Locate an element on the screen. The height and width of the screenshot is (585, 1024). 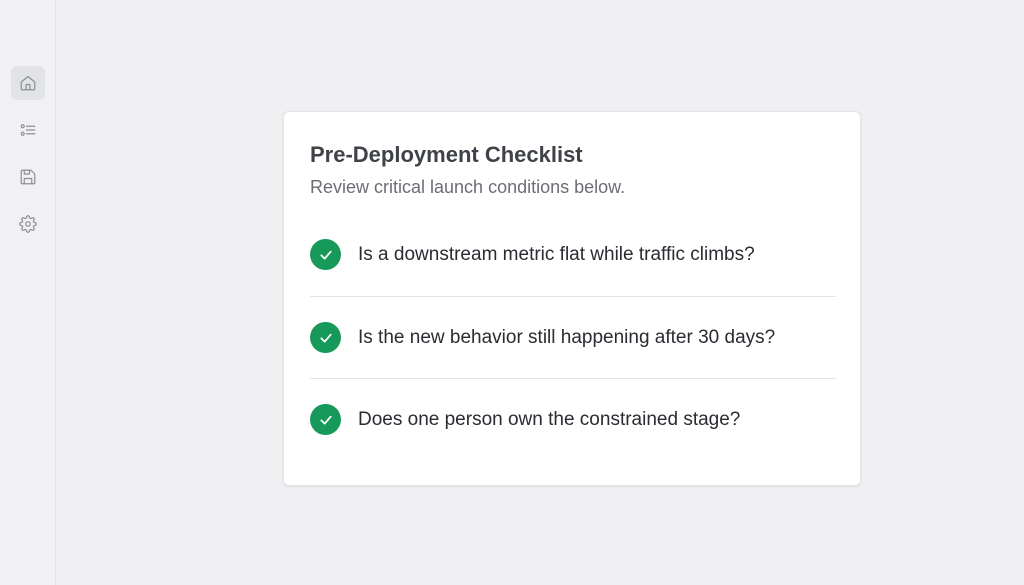
card-title: Pre-Deployment Checklist is located at coordinates (446, 154).